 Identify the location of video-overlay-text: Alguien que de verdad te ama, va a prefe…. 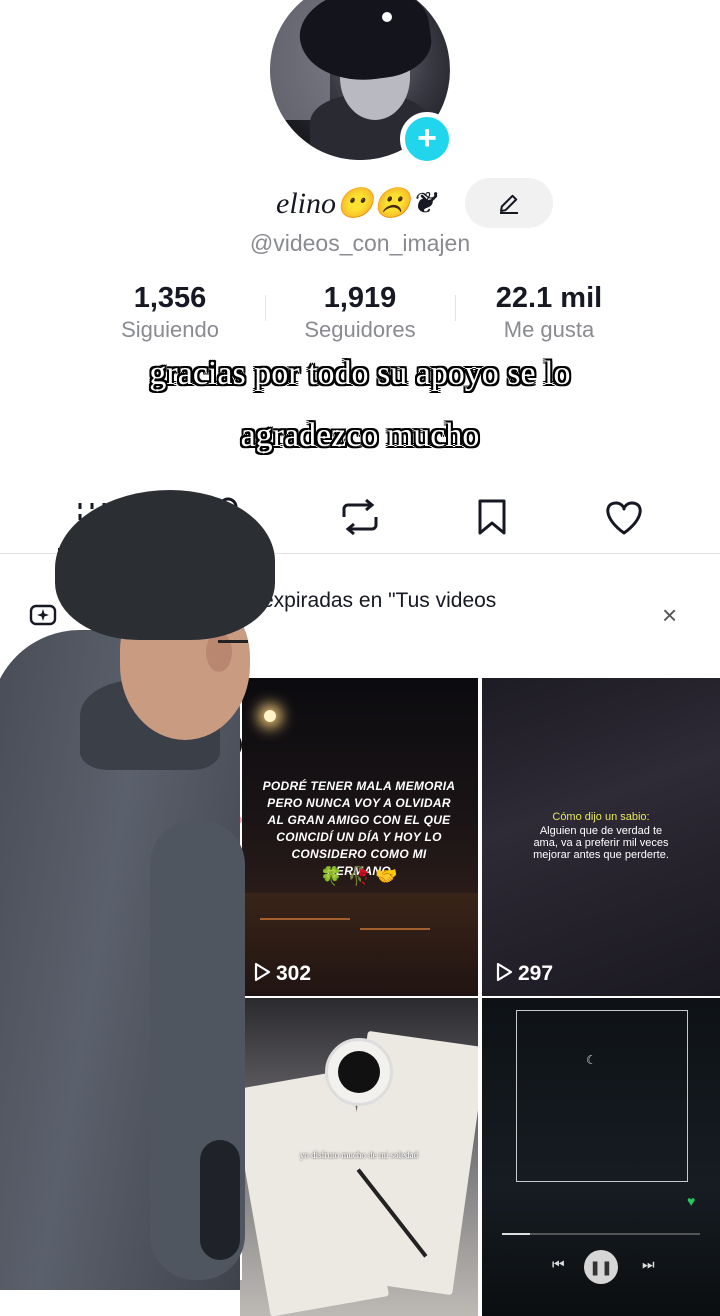
(601, 843).